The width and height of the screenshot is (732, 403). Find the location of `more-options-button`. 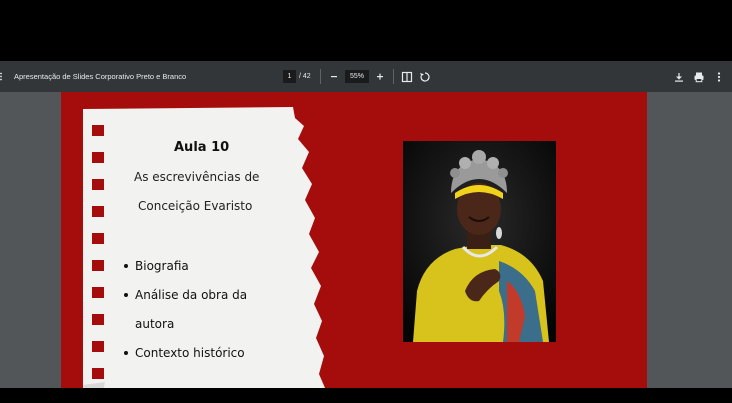

more-options-button is located at coordinates (719, 76).